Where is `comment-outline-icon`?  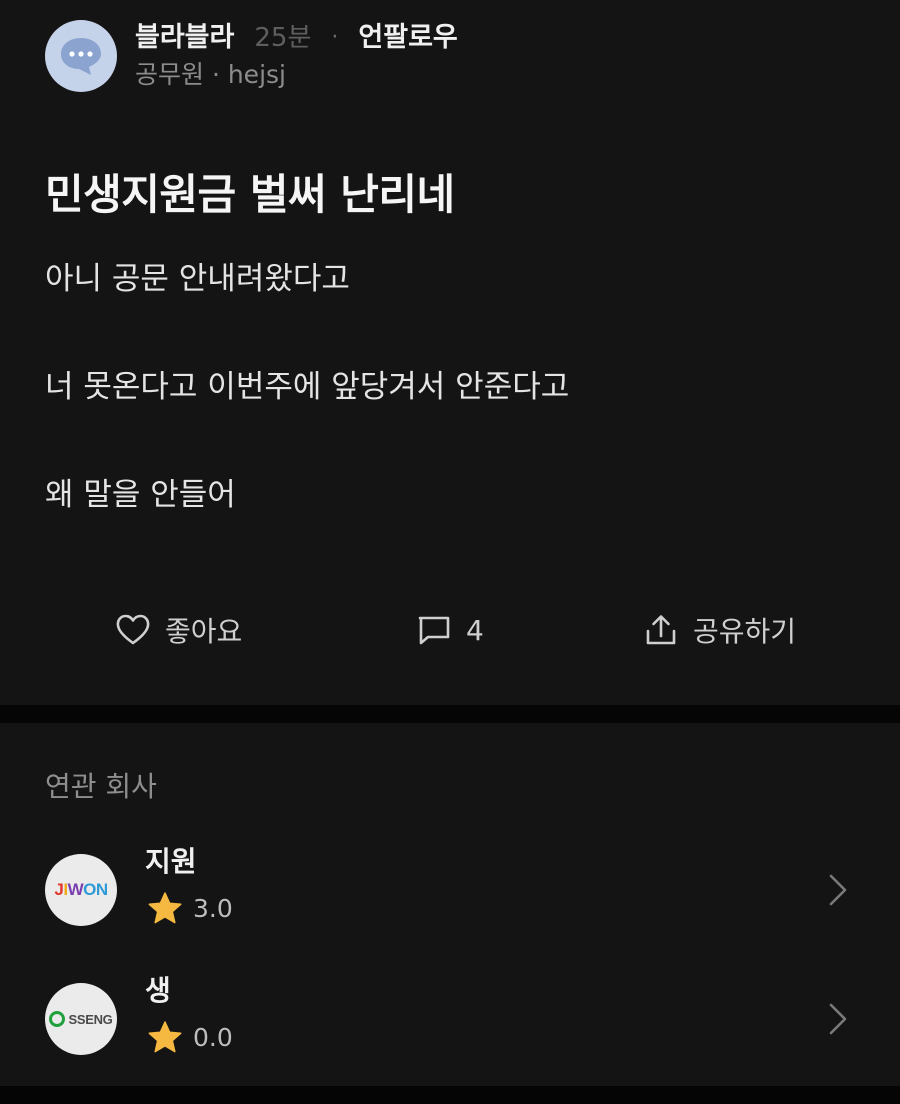 comment-outline-icon is located at coordinates (434, 630).